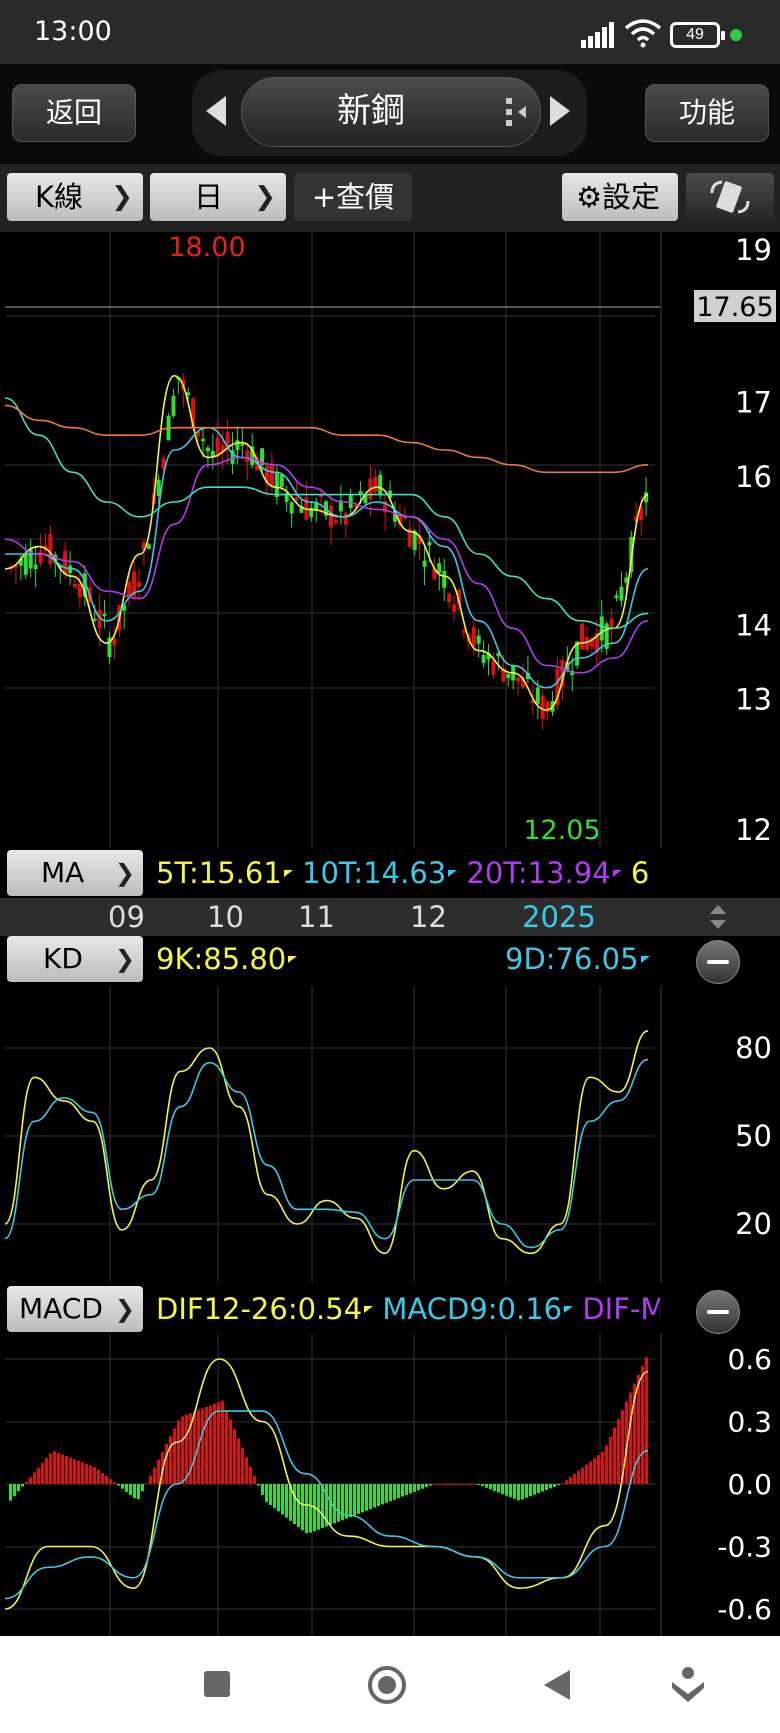 This screenshot has width=780, height=1733. What do you see at coordinates (387, 1685) in the screenshot?
I see `home-icon` at bounding box center [387, 1685].